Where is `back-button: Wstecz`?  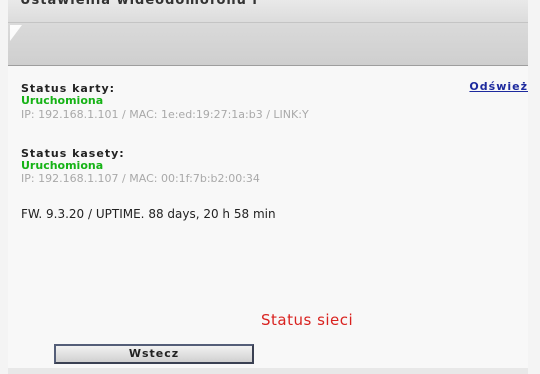
back-button: Wstecz is located at coordinates (154, 354).